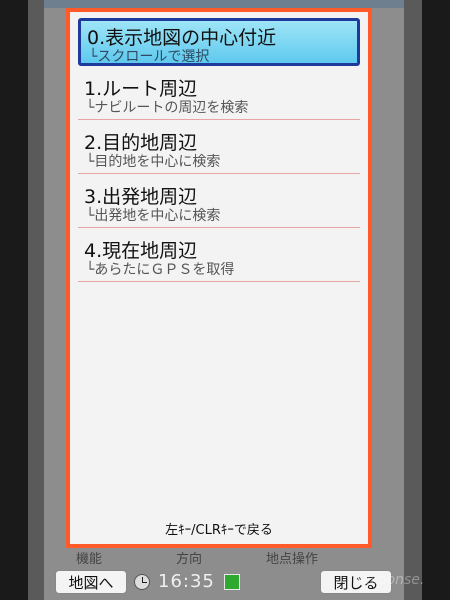  What do you see at coordinates (219, 258) in the screenshot?
I see `menu-item-current-location: 4.現在地周辺 └あらたにＧＰＳを取得` at bounding box center [219, 258].